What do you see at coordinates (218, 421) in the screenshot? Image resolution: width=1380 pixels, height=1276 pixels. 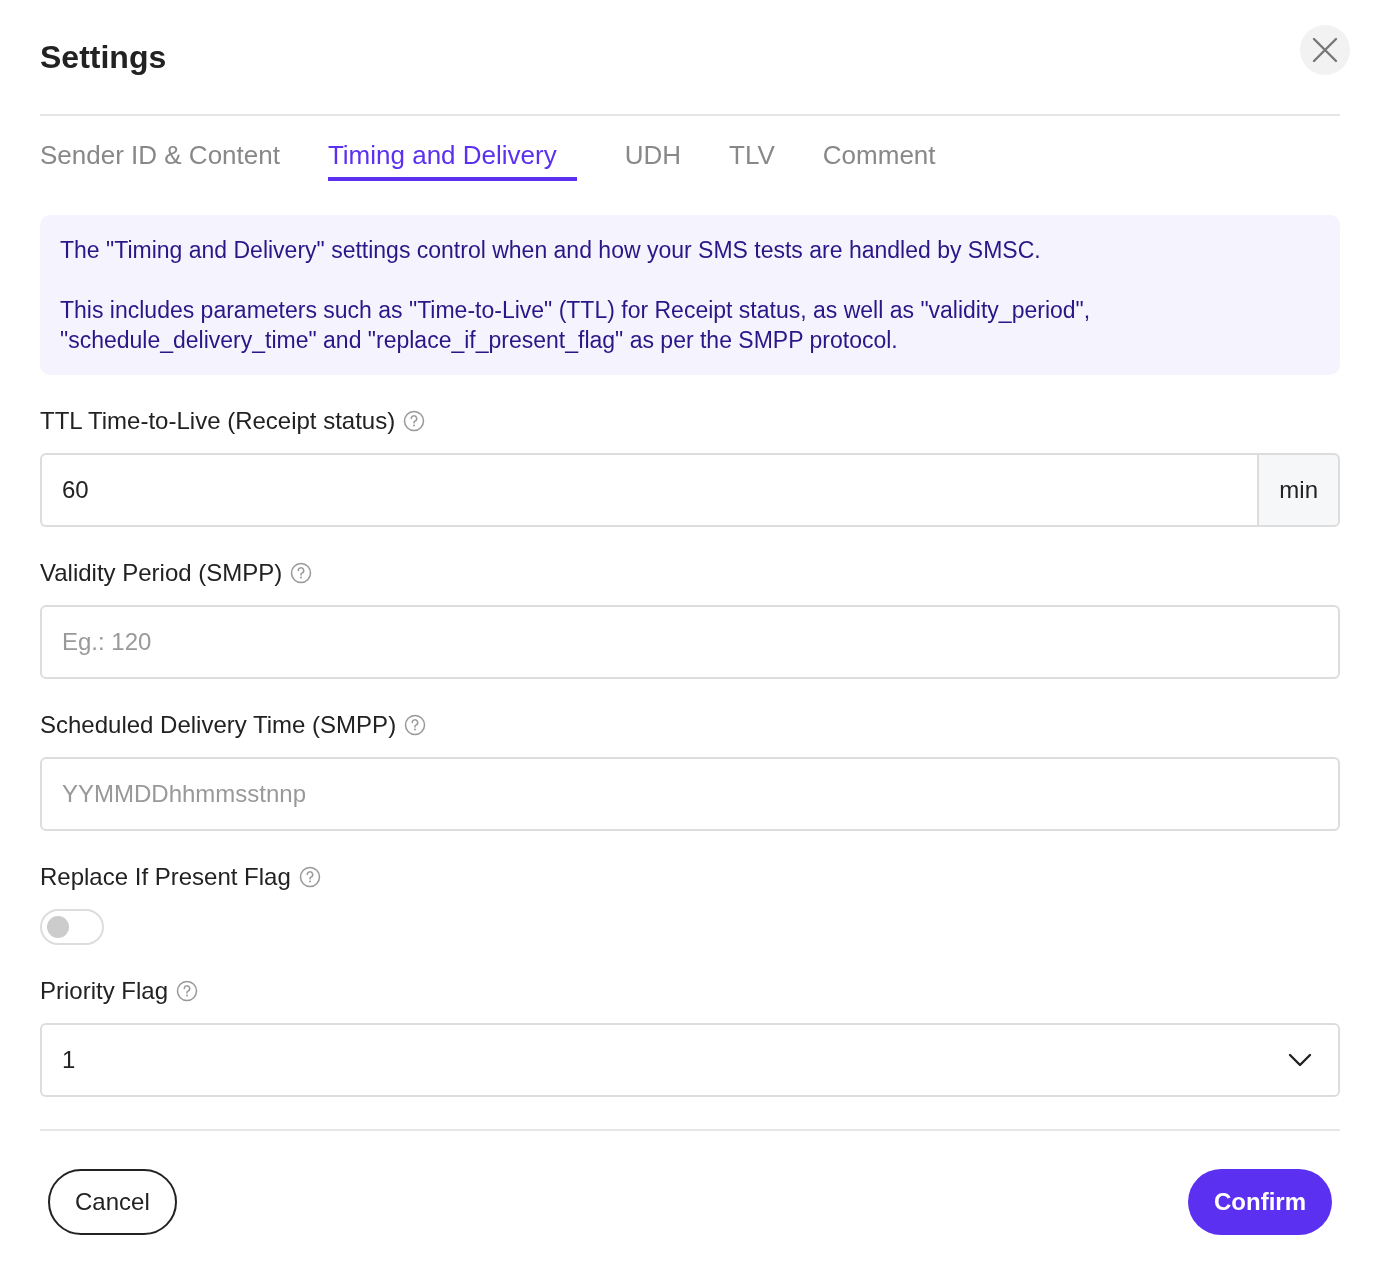 I see `field-label: TTL Time-to-Live (Receipt status)` at bounding box center [218, 421].